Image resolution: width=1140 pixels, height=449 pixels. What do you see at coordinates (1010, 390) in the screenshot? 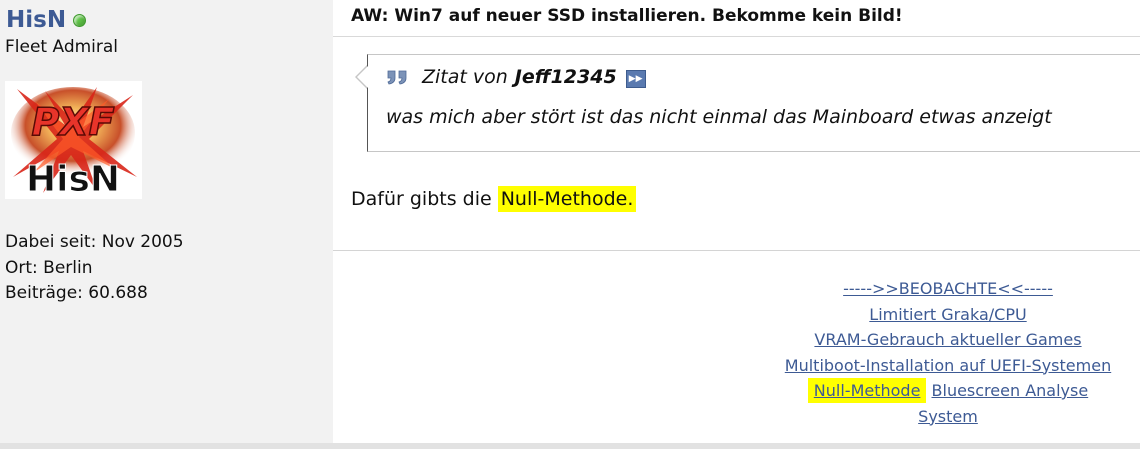
I see `signature-link-bluescreen: Bluescreen Analyse` at bounding box center [1010, 390].